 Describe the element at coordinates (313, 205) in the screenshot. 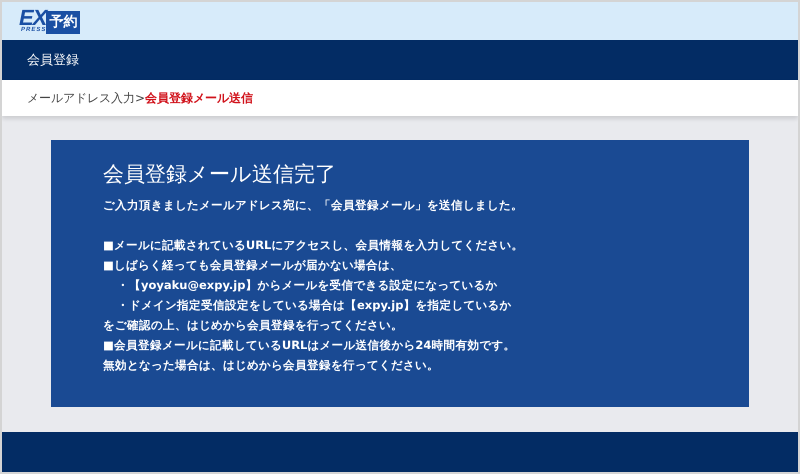

I see `message-lead: ご入力頂きましたメールアドレス宛に、「会員登録メール」を送信しました。` at that location.